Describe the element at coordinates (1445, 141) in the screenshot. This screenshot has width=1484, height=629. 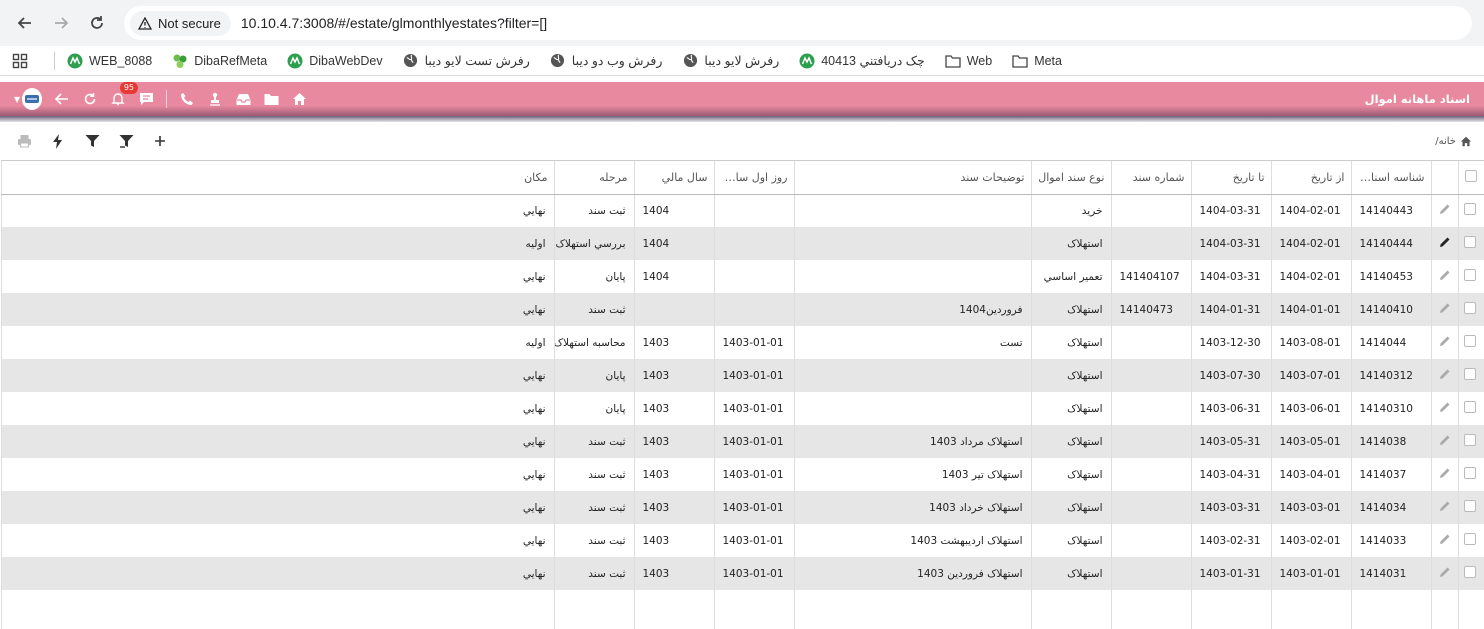
I see `breadcrumb-home: خانه/` at that location.